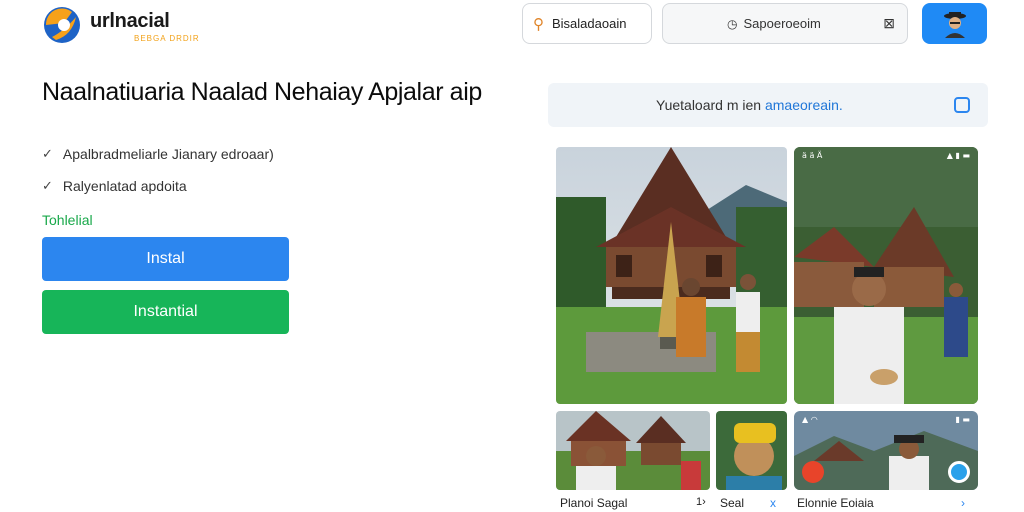 The width and height of the screenshot is (1024, 512). I want to click on page-title: Naalnatiuaria Naalad Nehaiay Apjalar aip, so click(262, 92).